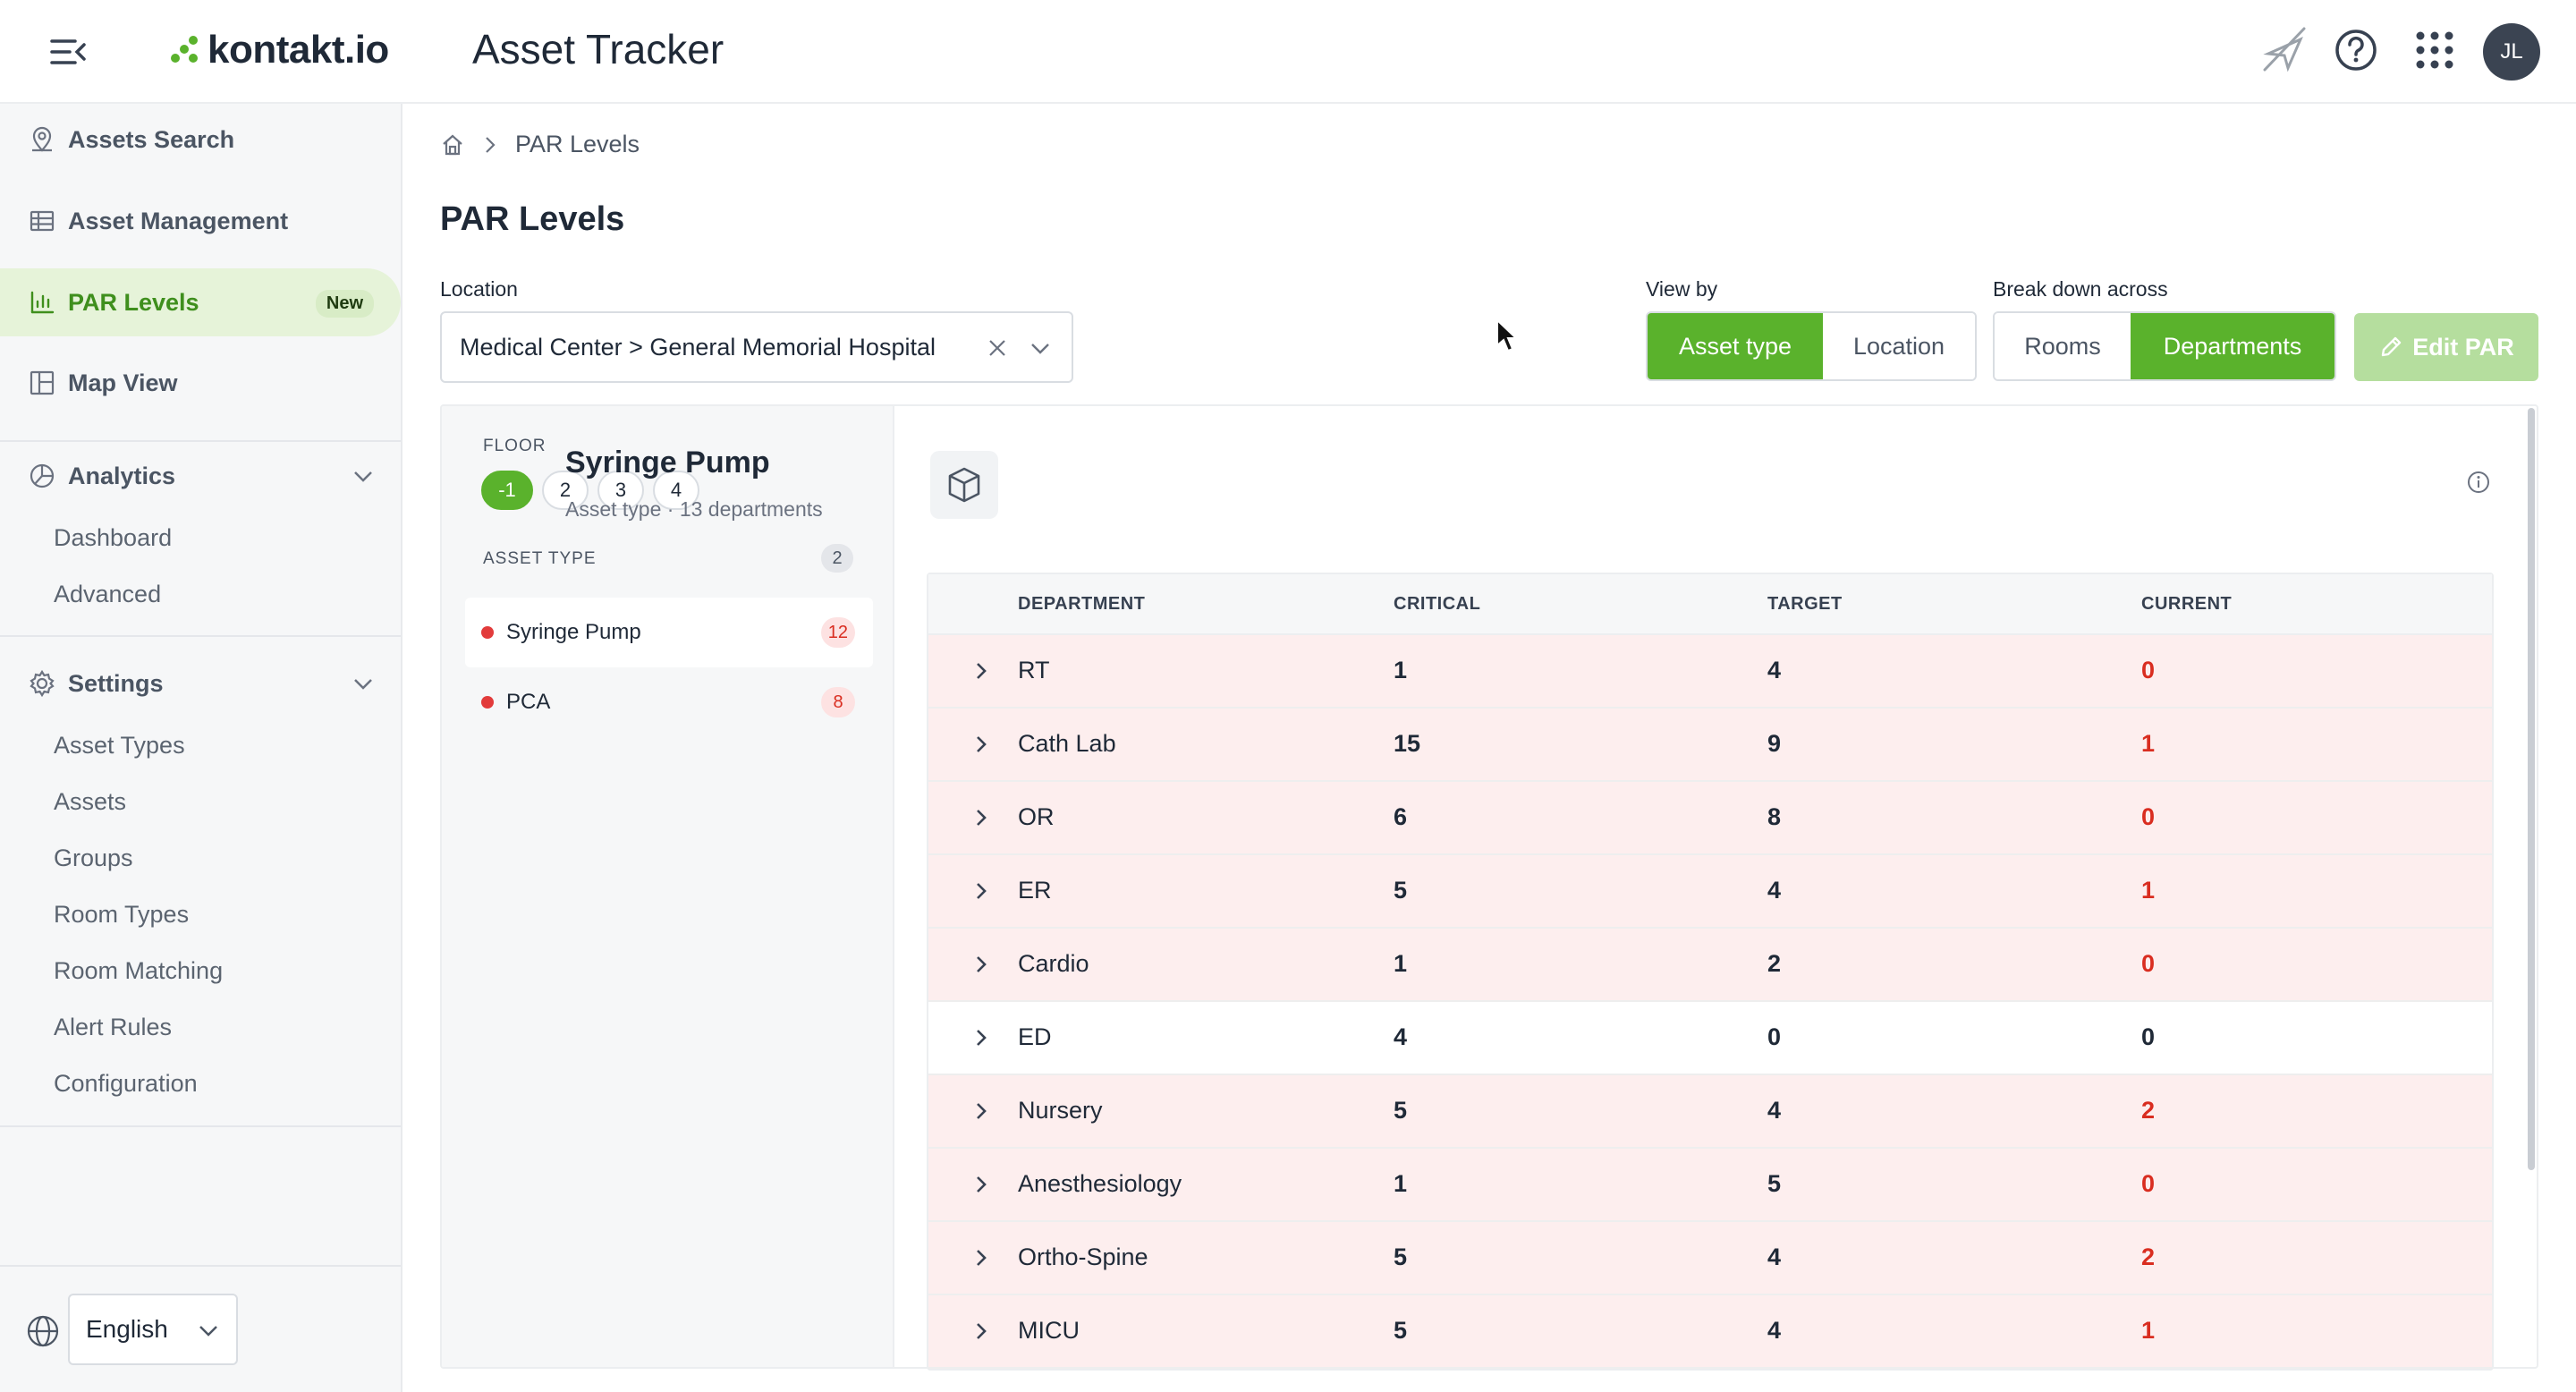 The width and height of the screenshot is (2576, 1392). What do you see at coordinates (1710, 745) in the screenshot?
I see `table-row: Cath Lab 15 9 1` at bounding box center [1710, 745].